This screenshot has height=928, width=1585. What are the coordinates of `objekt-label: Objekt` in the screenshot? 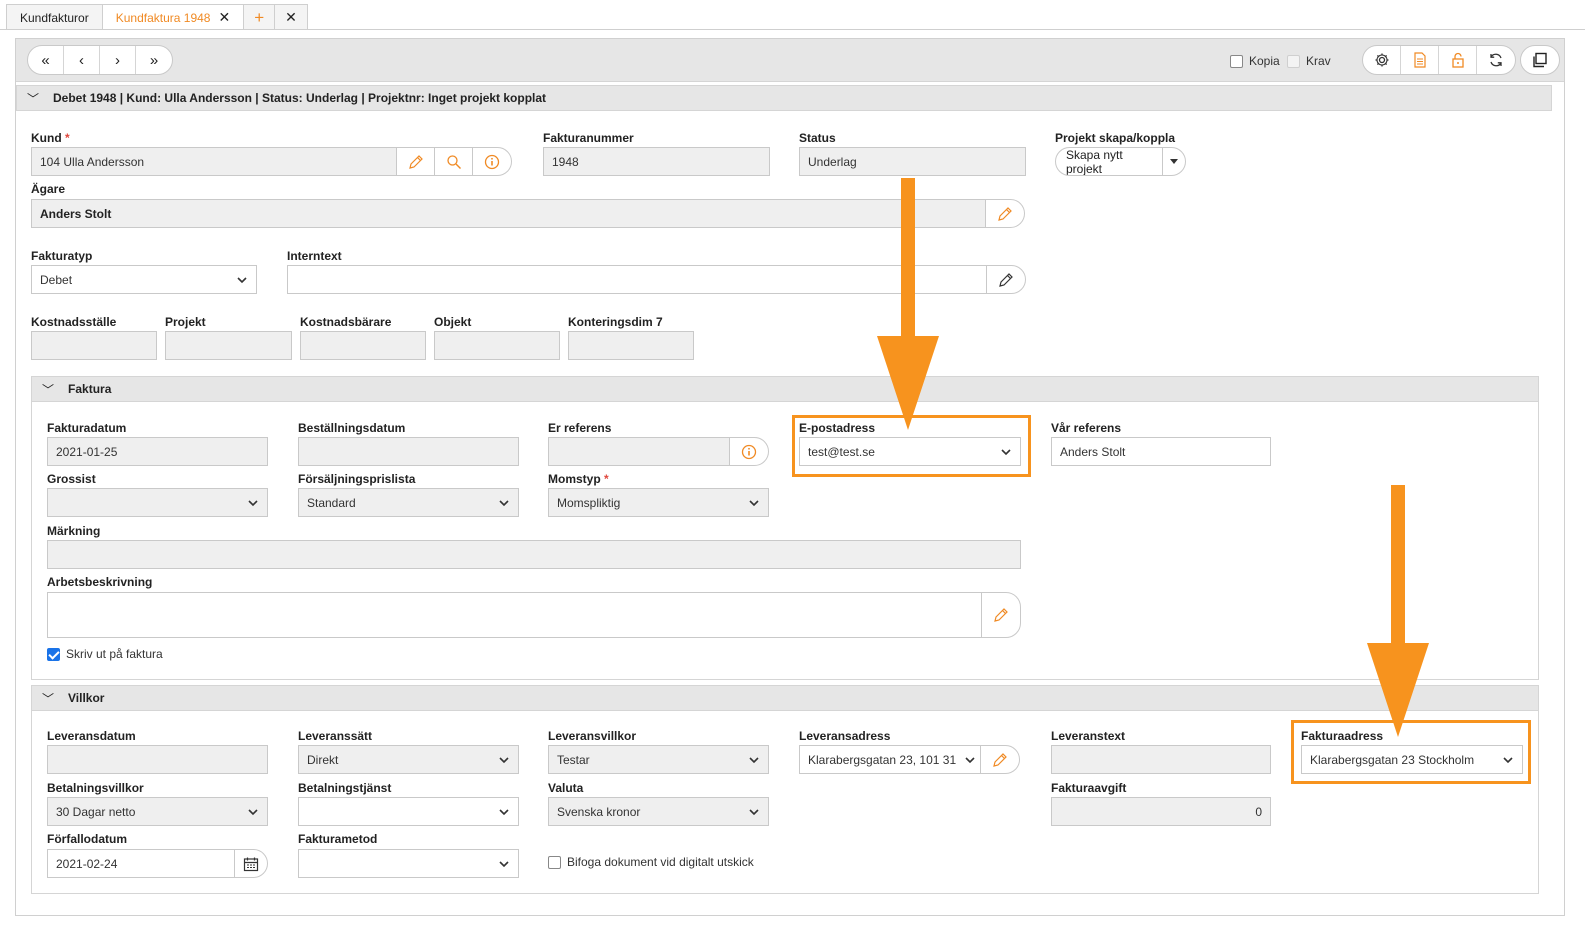 It's located at (453, 322).